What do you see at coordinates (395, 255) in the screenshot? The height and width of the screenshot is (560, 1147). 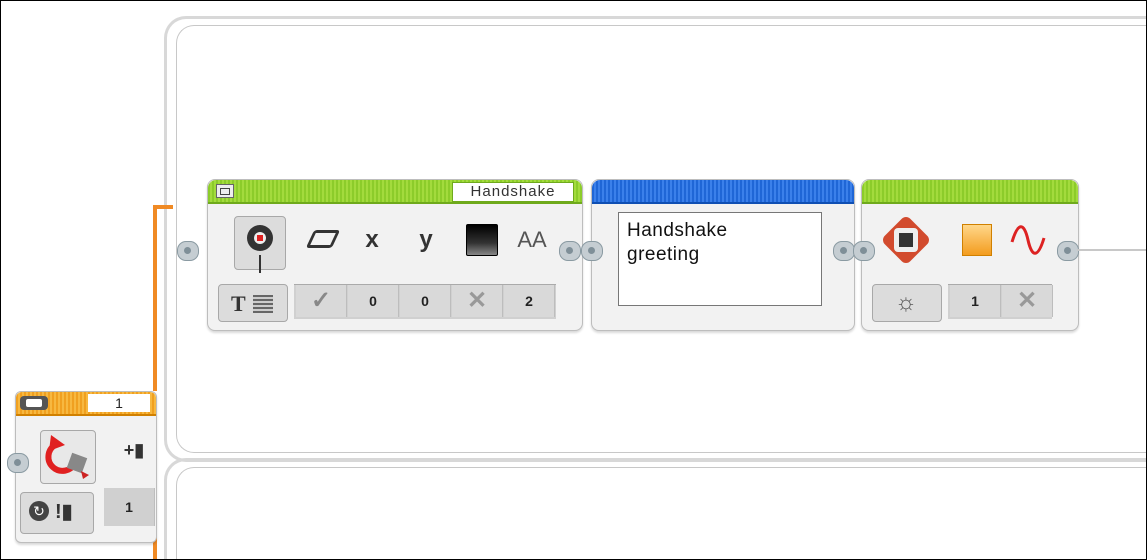 I see `display-block: Handshake T x y AA ✓ 0 0 ✕ 2` at bounding box center [395, 255].